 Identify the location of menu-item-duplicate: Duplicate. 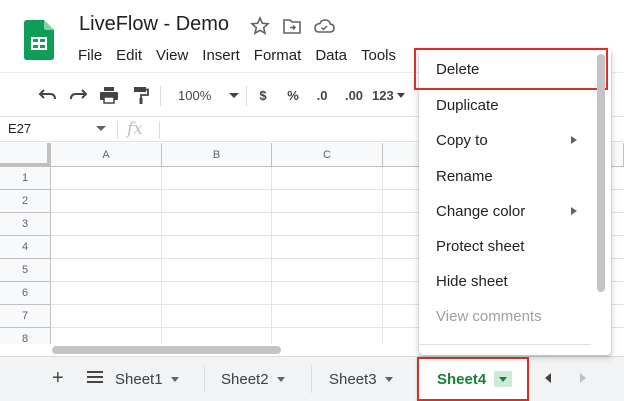
(509, 105).